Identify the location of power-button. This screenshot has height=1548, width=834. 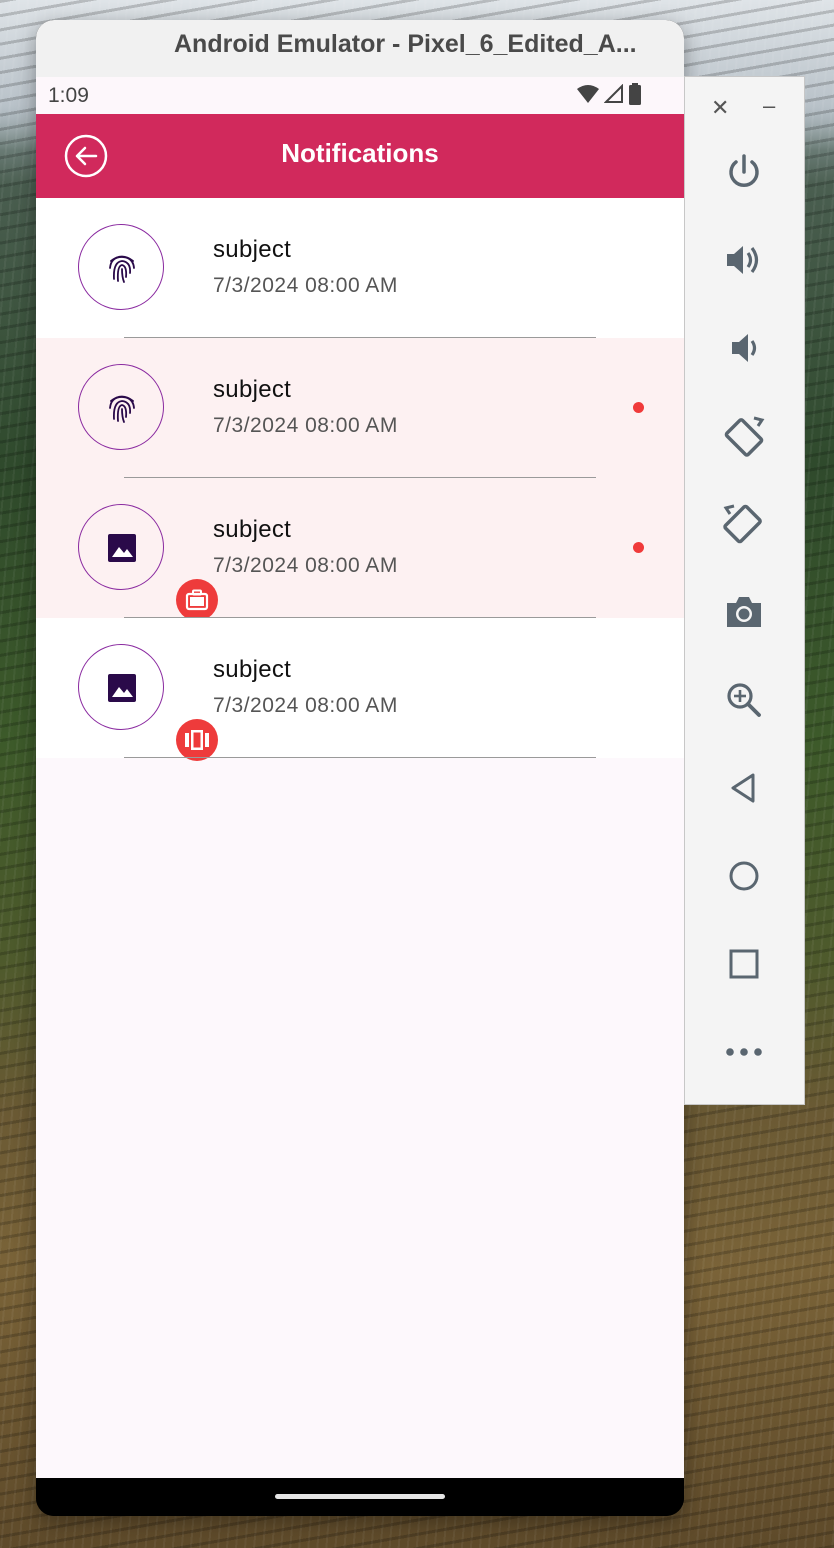
(744, 172).